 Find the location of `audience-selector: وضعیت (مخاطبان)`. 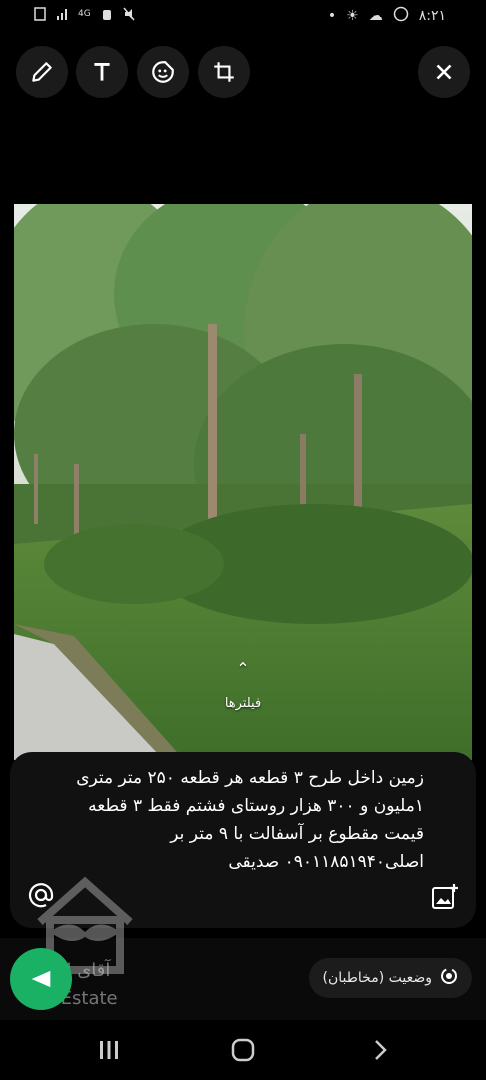

audience-selector: وضعیت (مخاطبان) is located at coordinates (390, 978).